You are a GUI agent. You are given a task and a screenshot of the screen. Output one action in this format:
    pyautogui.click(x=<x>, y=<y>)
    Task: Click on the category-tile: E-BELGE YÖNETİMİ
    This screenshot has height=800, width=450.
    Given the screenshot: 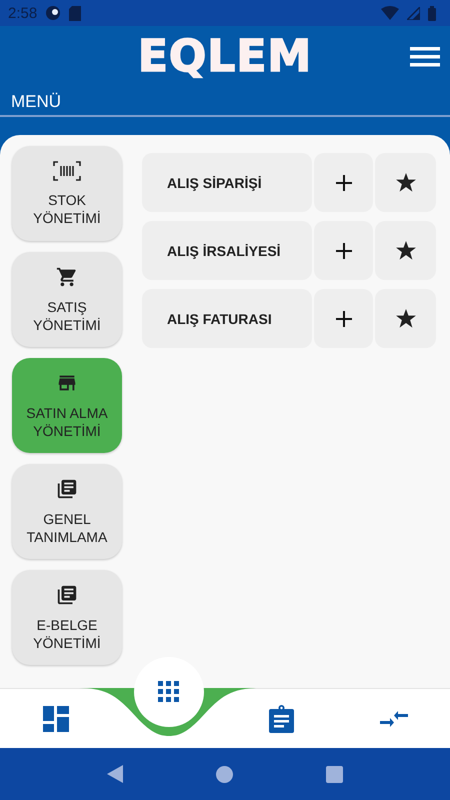 What is the action you would take?
    pyautogui.click(x=67, y=617)
    